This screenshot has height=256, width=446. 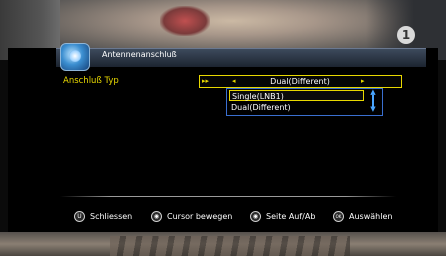 I want to click on icon-highlight, so click(x=75, y=56).